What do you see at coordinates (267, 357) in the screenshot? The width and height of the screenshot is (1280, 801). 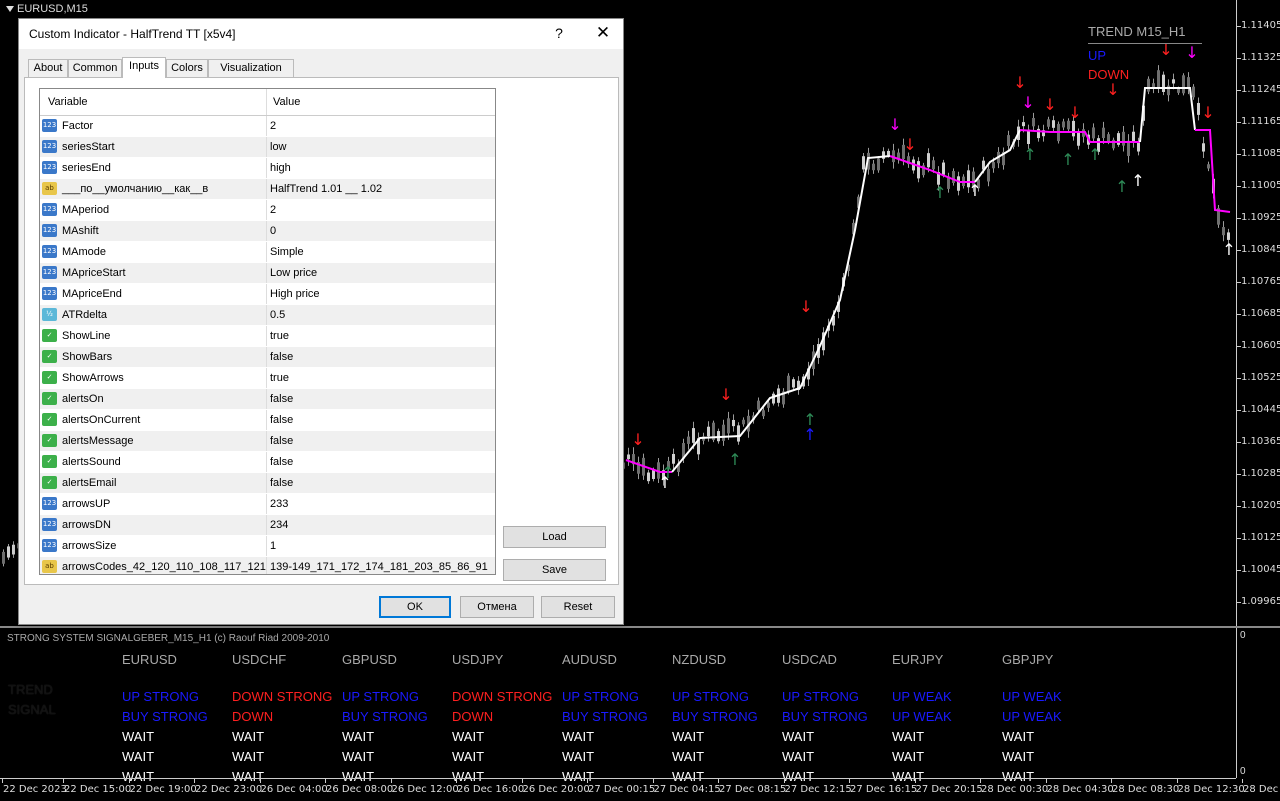 I see `input-row: ✓ ShowBars false` at bounding box center [267, 357].